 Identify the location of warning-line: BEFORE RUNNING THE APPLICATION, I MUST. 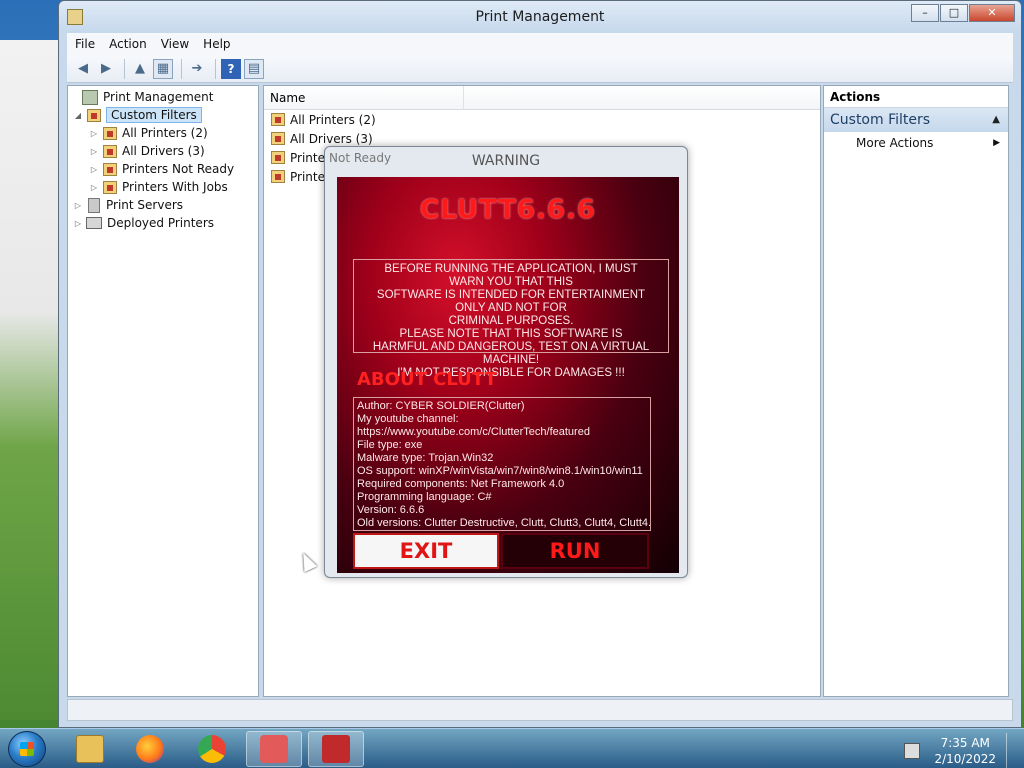
(511, 269).